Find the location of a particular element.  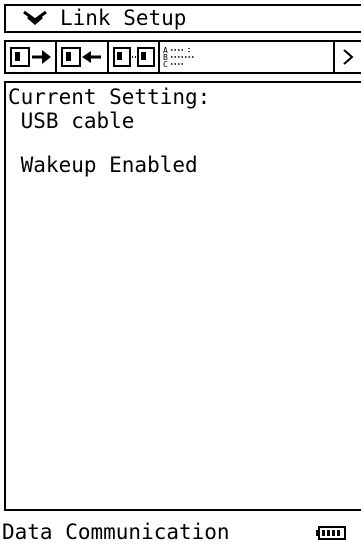

status-app-name: Data Communication is located at coordinates (116, 532).